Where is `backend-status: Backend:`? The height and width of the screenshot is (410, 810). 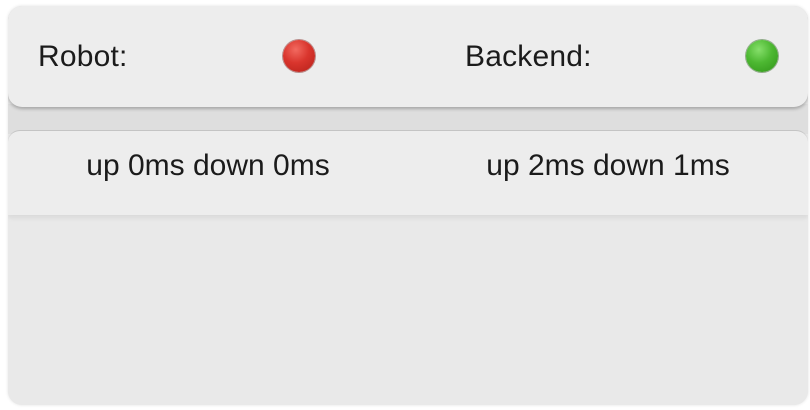
backend-status: Backend: is located at coordinates (621, 56).